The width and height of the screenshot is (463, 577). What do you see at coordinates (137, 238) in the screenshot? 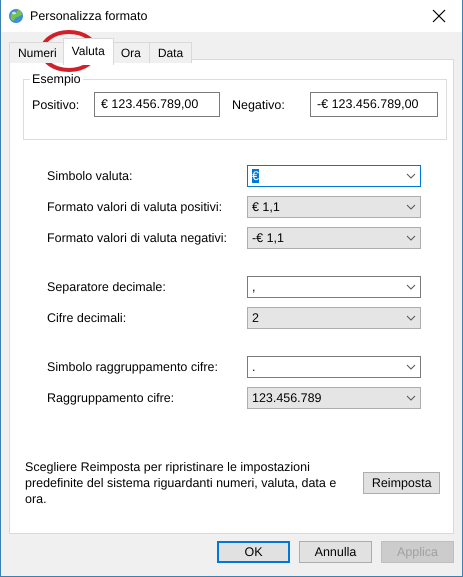
I see `field-label: Formato valori di valuta negativi:` at bounding box center [137, 238].